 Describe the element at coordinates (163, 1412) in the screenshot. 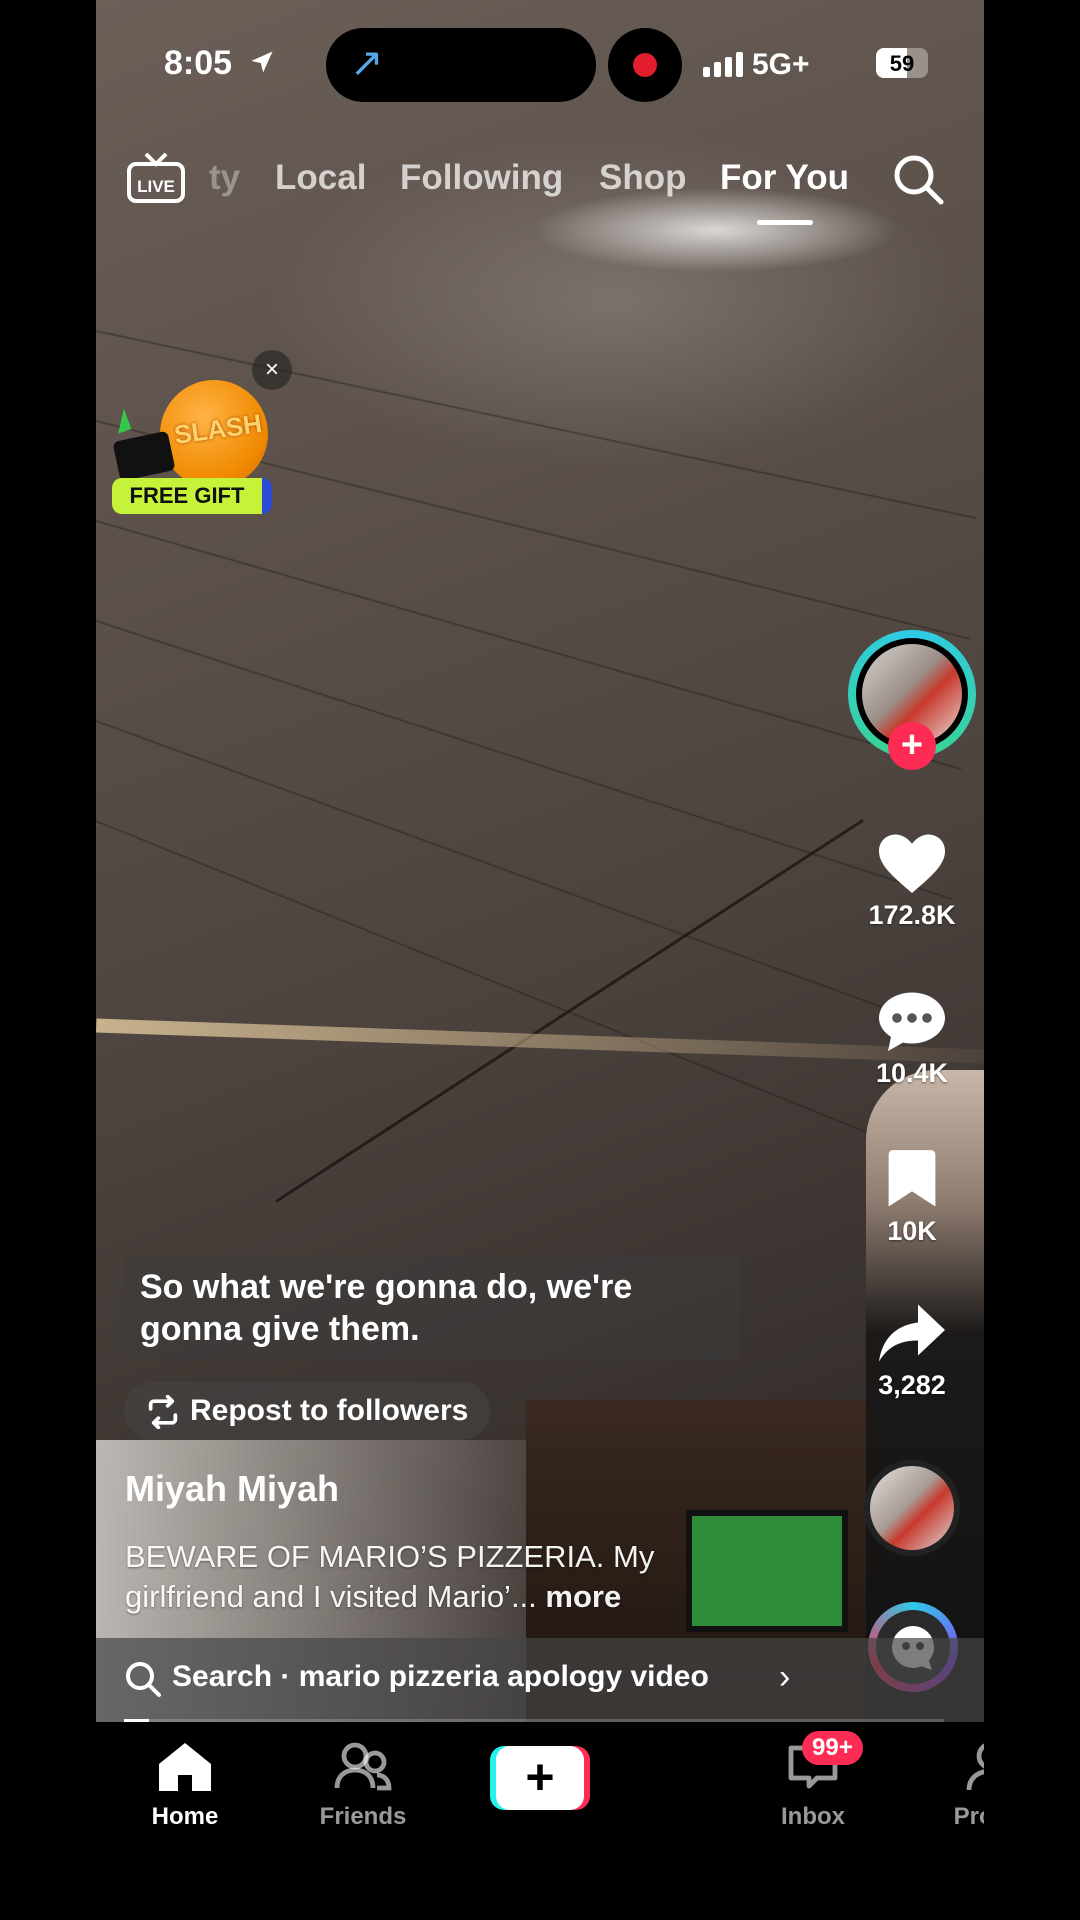

I see `repost-icon` at that location.